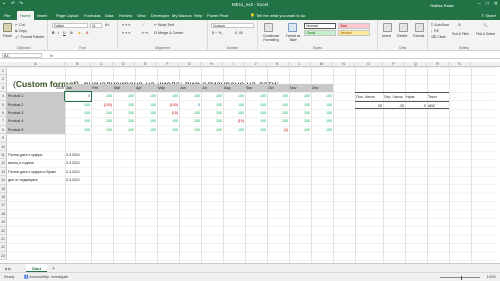 Image resolution: width=500 pixels, height=281 pixels. What do you see at coordinates (146, 88) in the screenshot?
I see `month-header: Apr` at bounding box center [146, 88].